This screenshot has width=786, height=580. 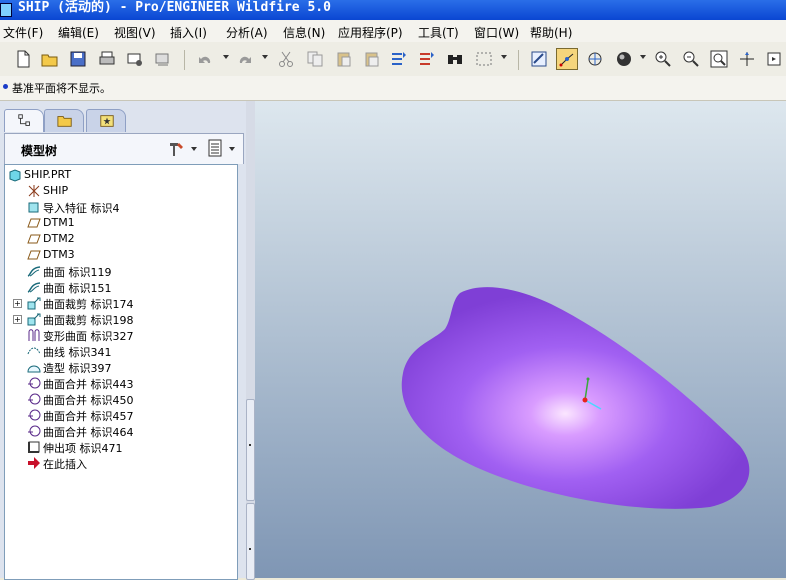 I want to click on tree-item-label: 曲面裁剪 标识198, so click(x=88, y=320).